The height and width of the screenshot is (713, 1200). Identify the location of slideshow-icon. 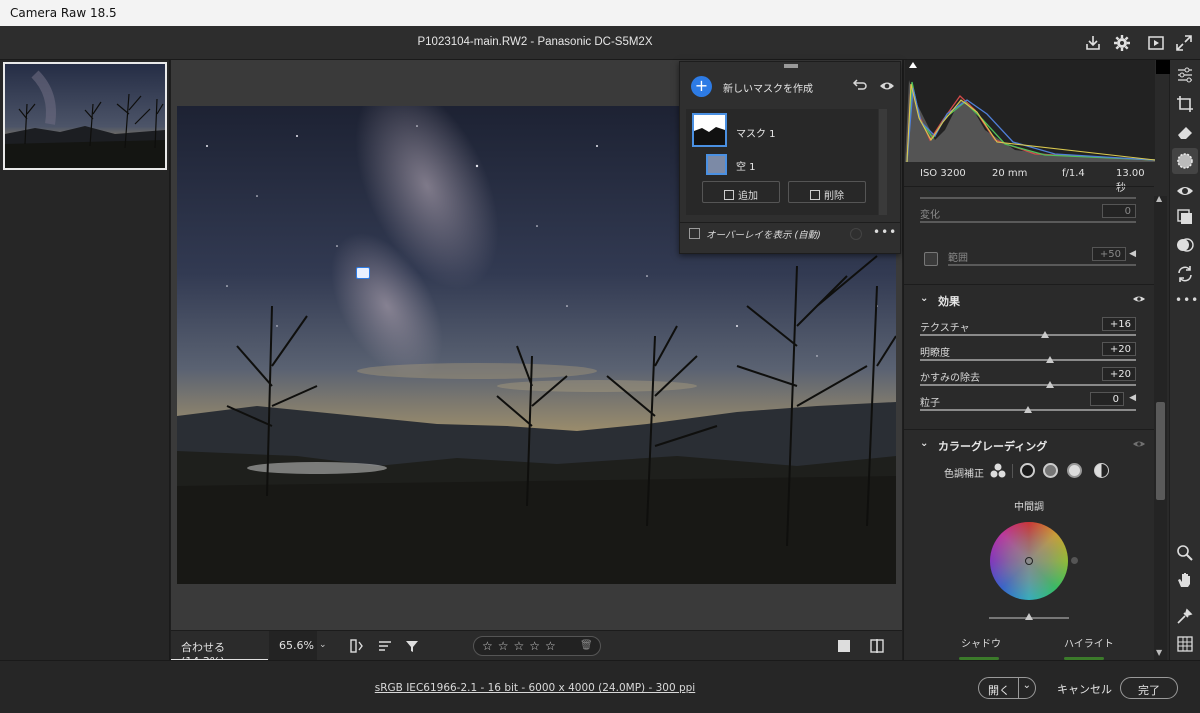
(1156, 43).